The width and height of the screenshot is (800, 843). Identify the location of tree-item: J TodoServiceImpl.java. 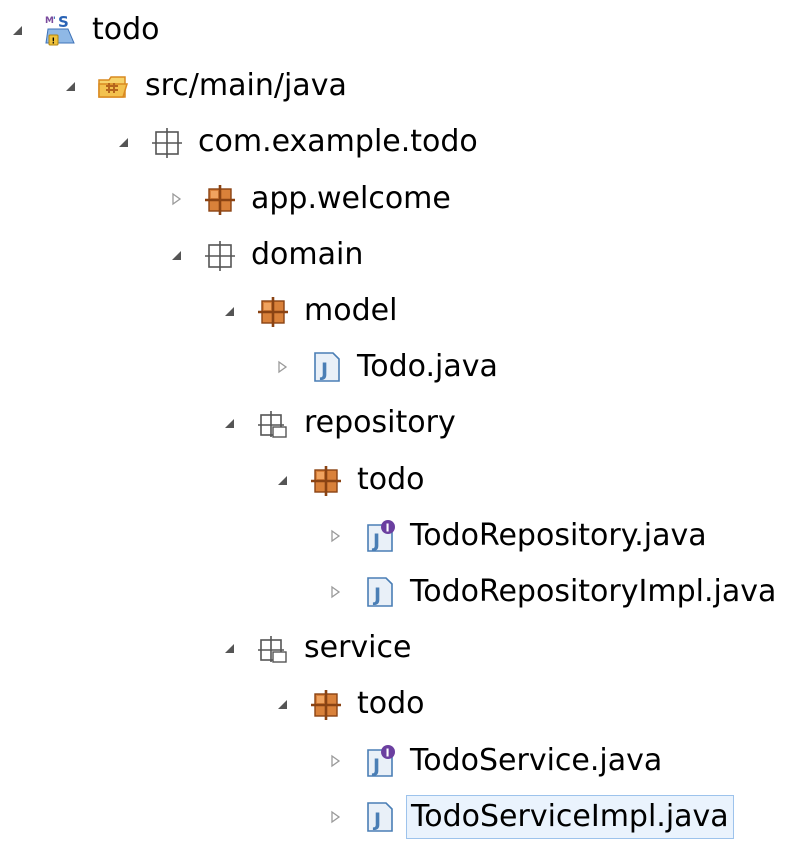
(531, 817).